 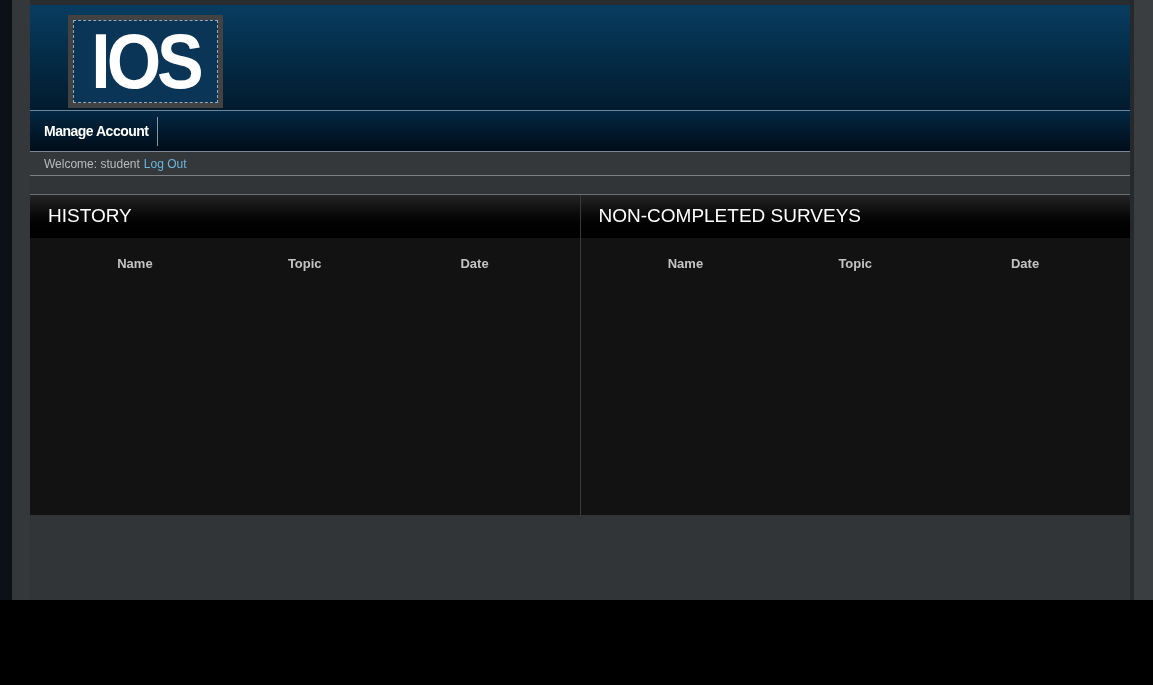 What do you see at coordinates (101, 131) in the screenshot?
I see `nav-link: Manage Account` at bounding box center [101, 131].